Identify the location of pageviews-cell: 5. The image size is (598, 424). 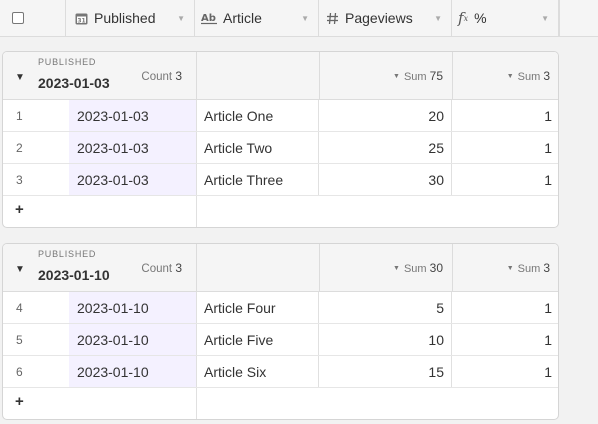
(385, 307).